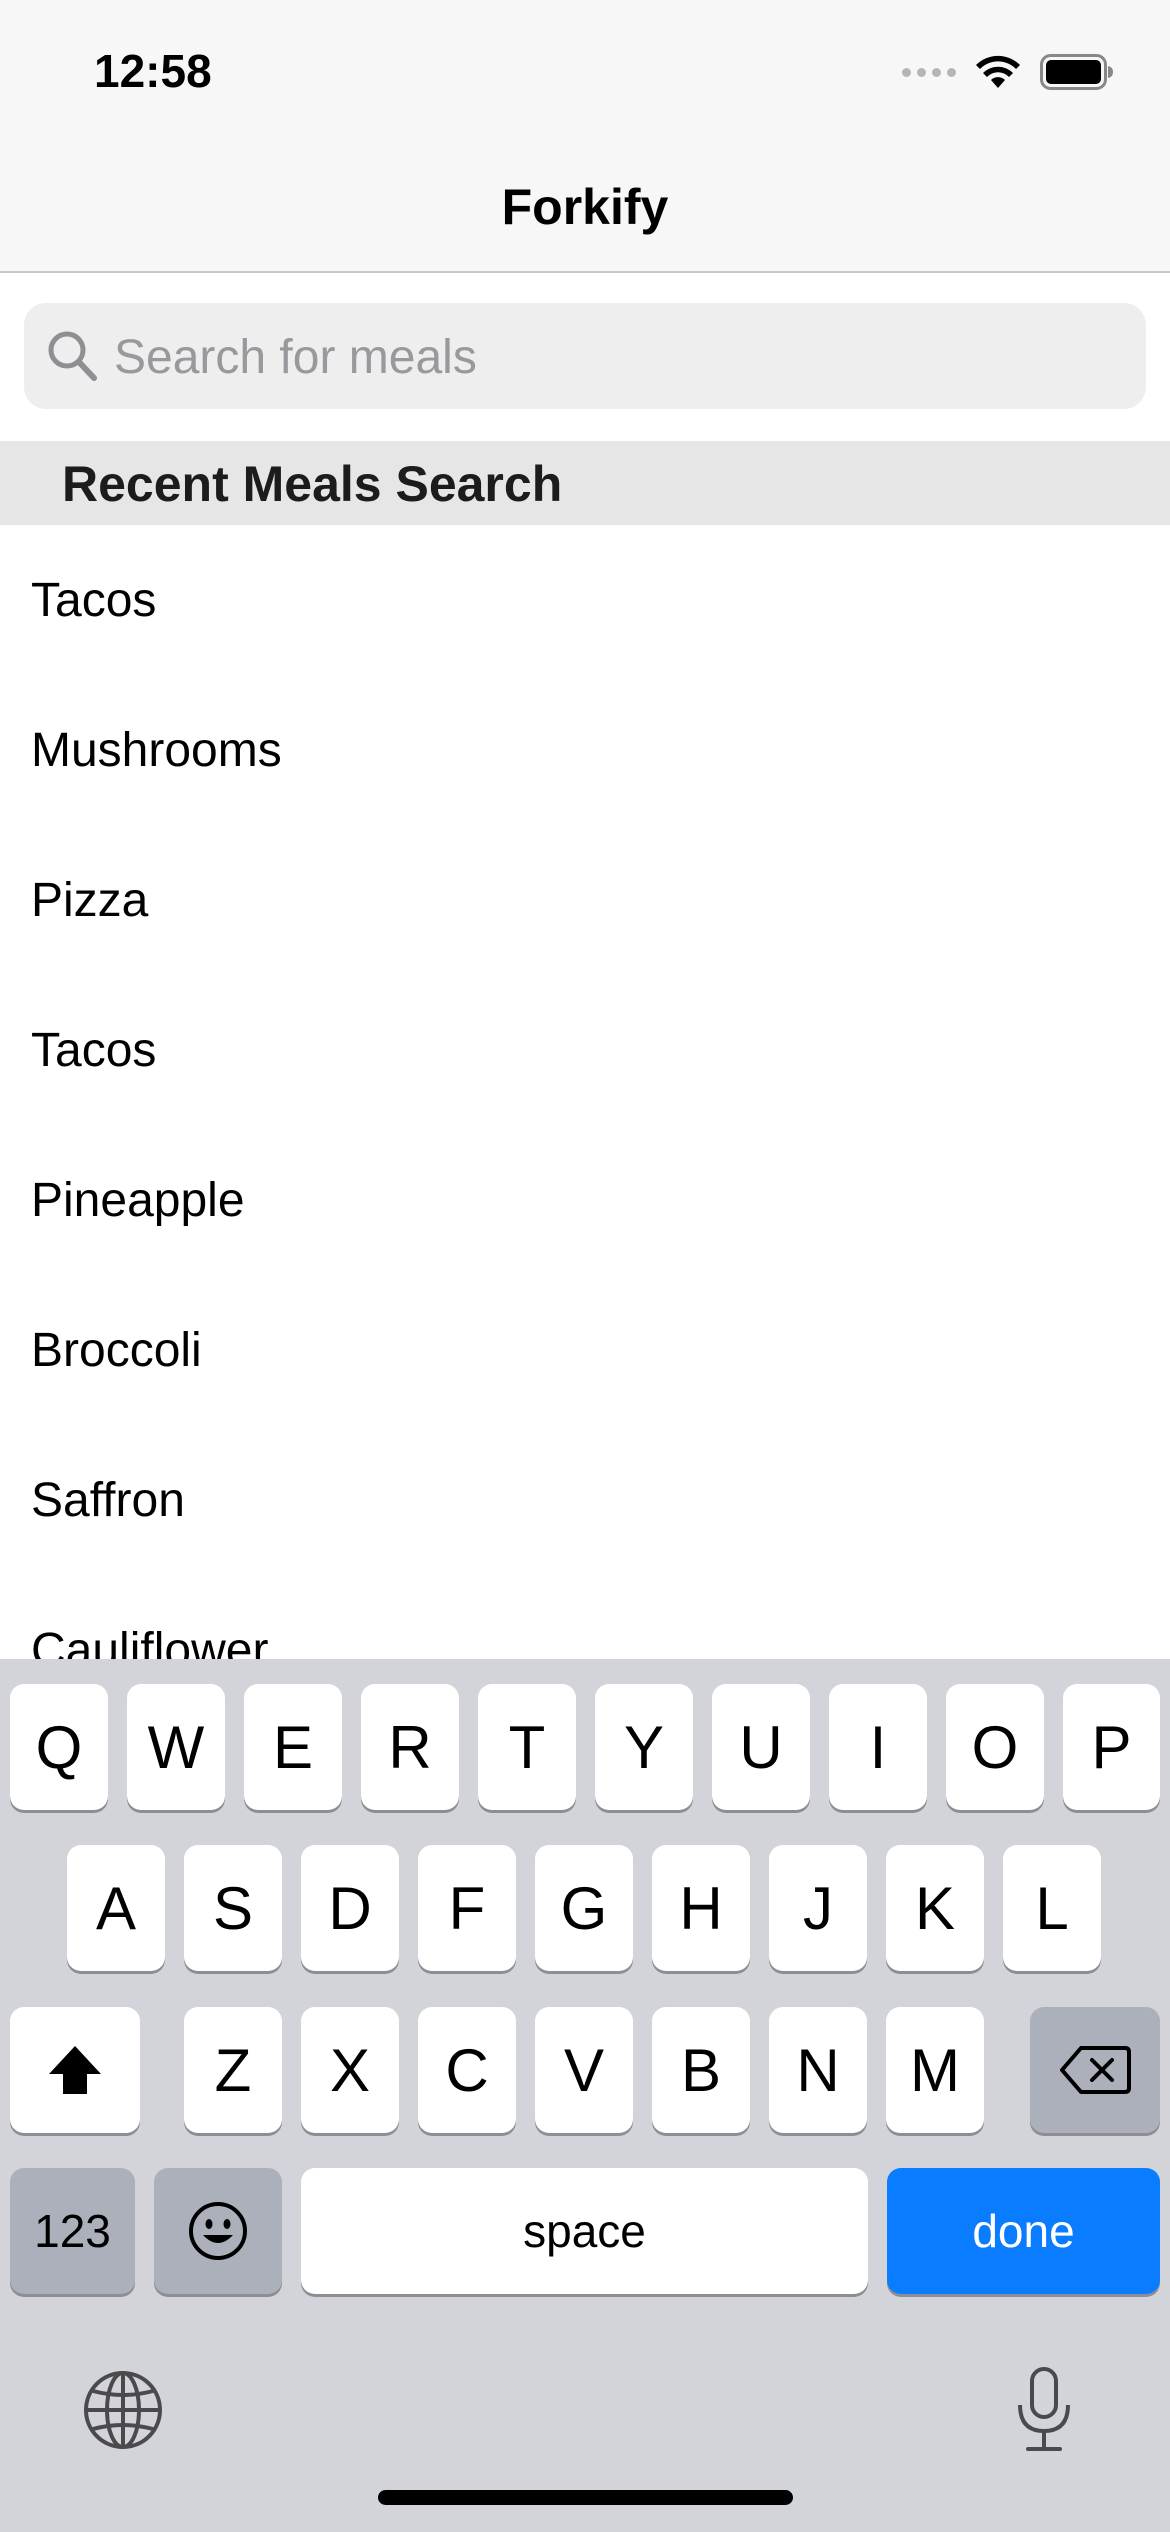  I want to click on list-item: Pineapple, so click(585, 1200).